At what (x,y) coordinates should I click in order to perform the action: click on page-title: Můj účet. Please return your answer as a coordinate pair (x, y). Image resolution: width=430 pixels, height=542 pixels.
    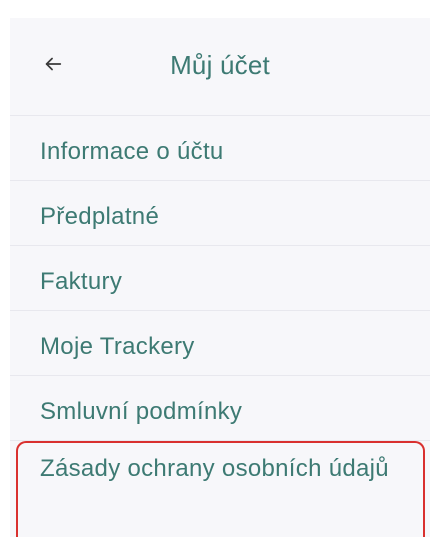
    Looking at the image, I should click on (220, 65).